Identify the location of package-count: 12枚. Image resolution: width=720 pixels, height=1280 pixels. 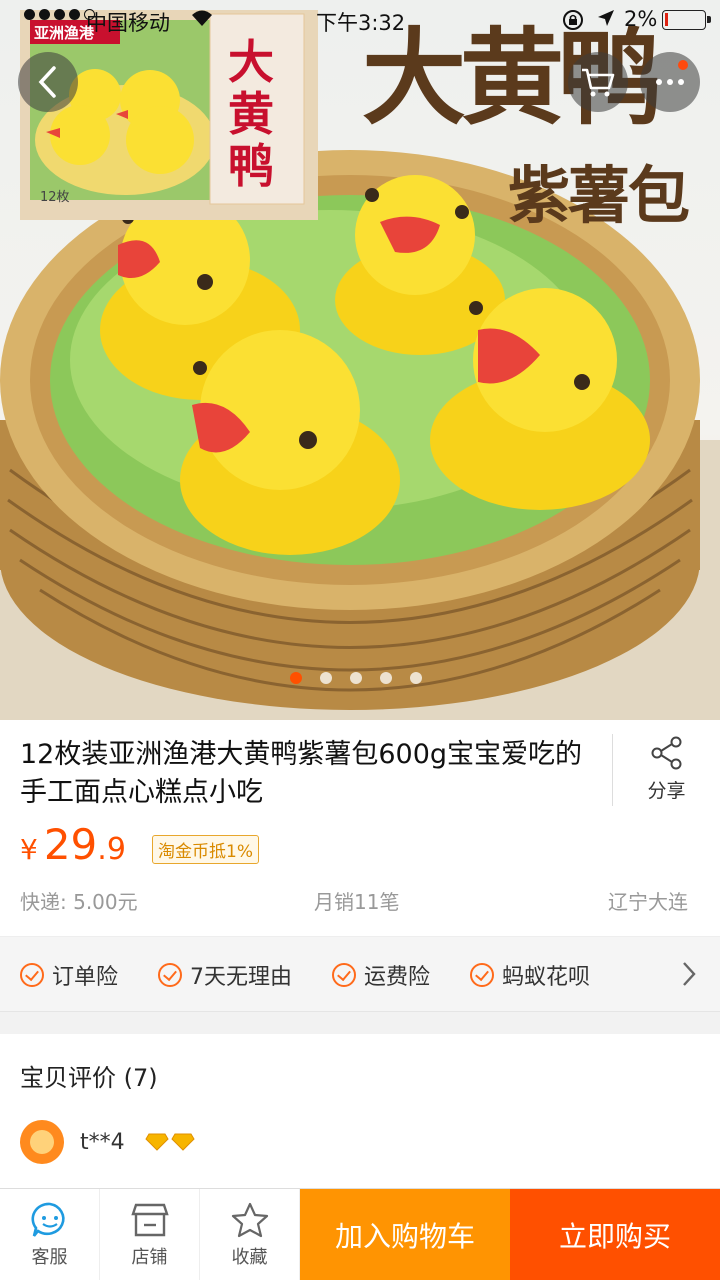
(55, 197).